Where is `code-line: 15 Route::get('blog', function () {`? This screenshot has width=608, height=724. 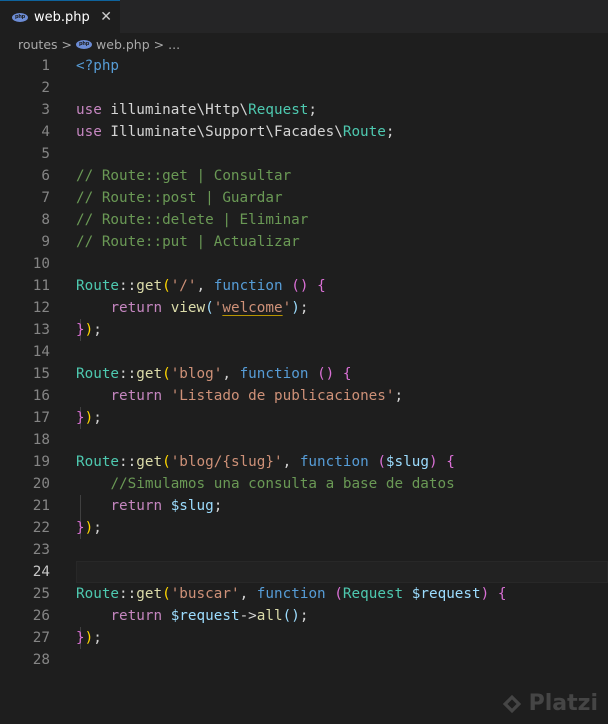 code-line: 15 Route::get('blog', function () { is located at coordinates (304, 374).